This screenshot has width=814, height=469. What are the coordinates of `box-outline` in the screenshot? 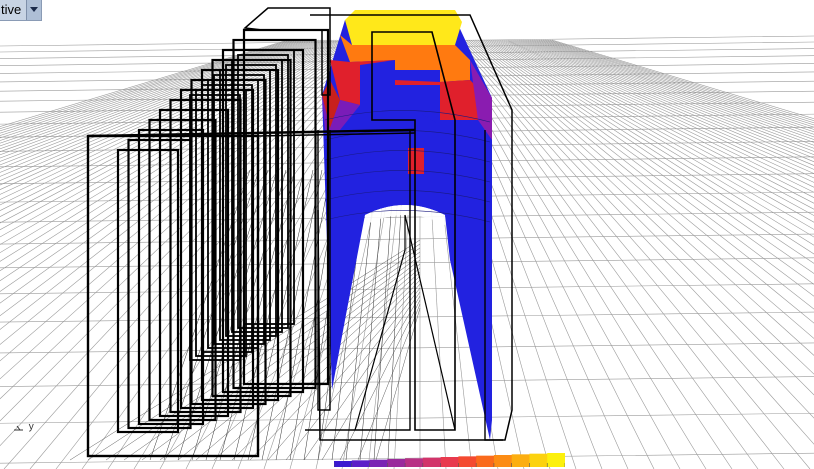 It's located at (405, 322).